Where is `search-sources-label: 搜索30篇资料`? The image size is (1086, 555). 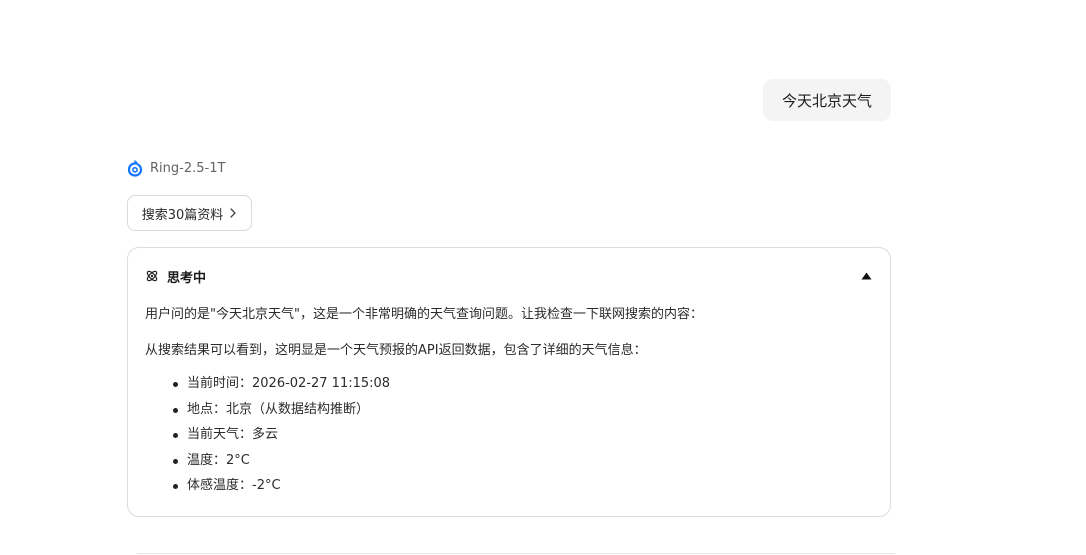
search-sources-label: 搜索30篇资料 is located at coordinates (182, 215).